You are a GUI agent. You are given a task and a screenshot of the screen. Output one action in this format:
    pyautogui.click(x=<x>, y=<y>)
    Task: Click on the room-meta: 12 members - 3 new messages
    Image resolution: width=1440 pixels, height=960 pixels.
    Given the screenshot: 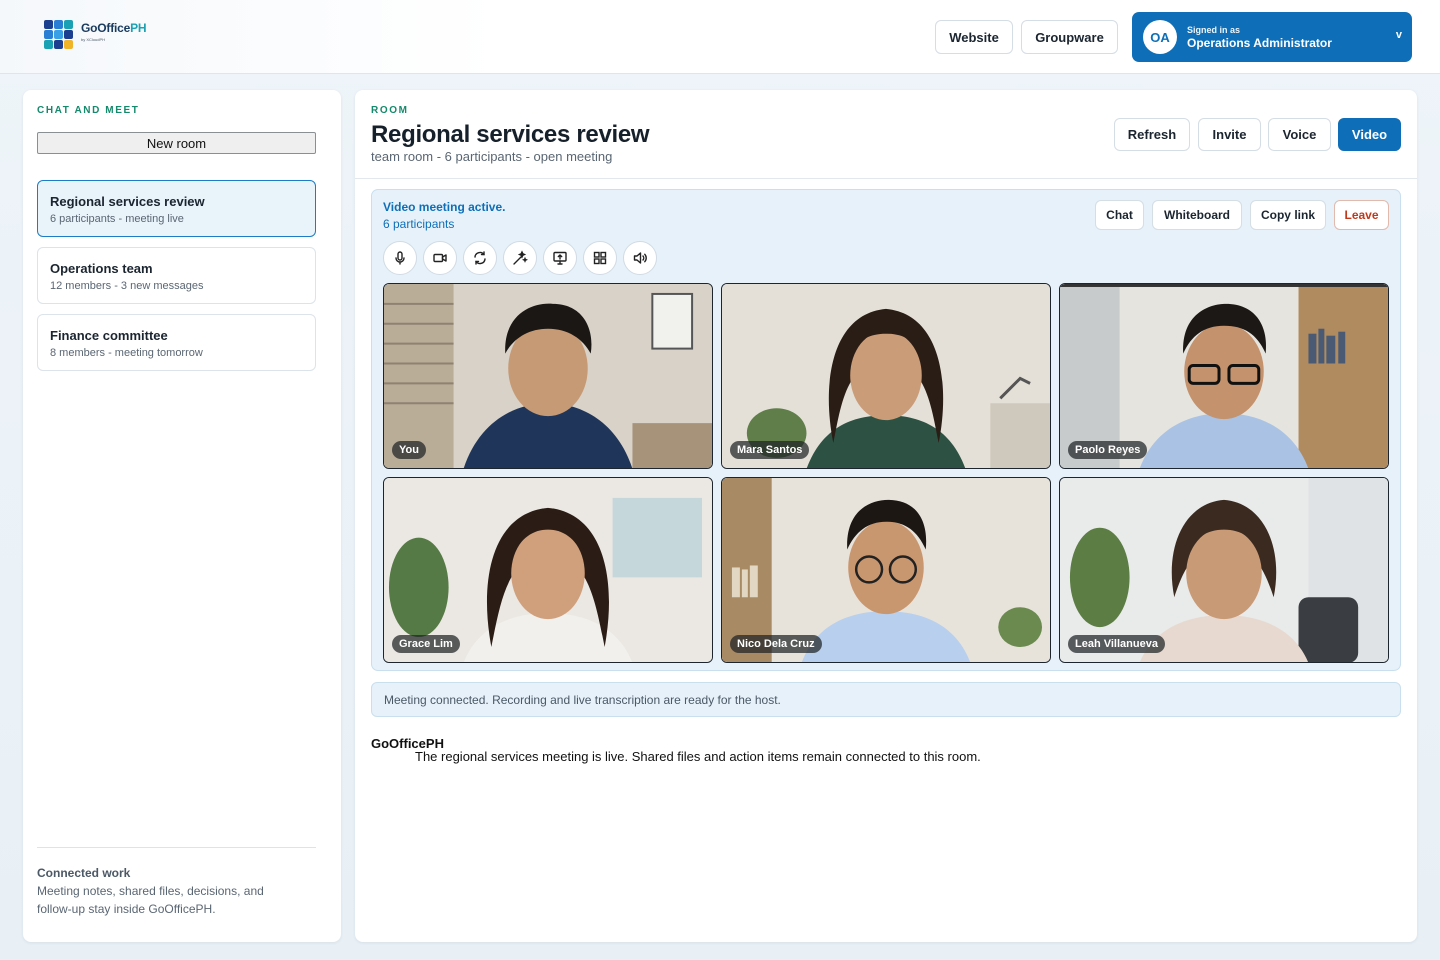 What is the action you would take?
    pyautogui.click(x=127, y=286)
    